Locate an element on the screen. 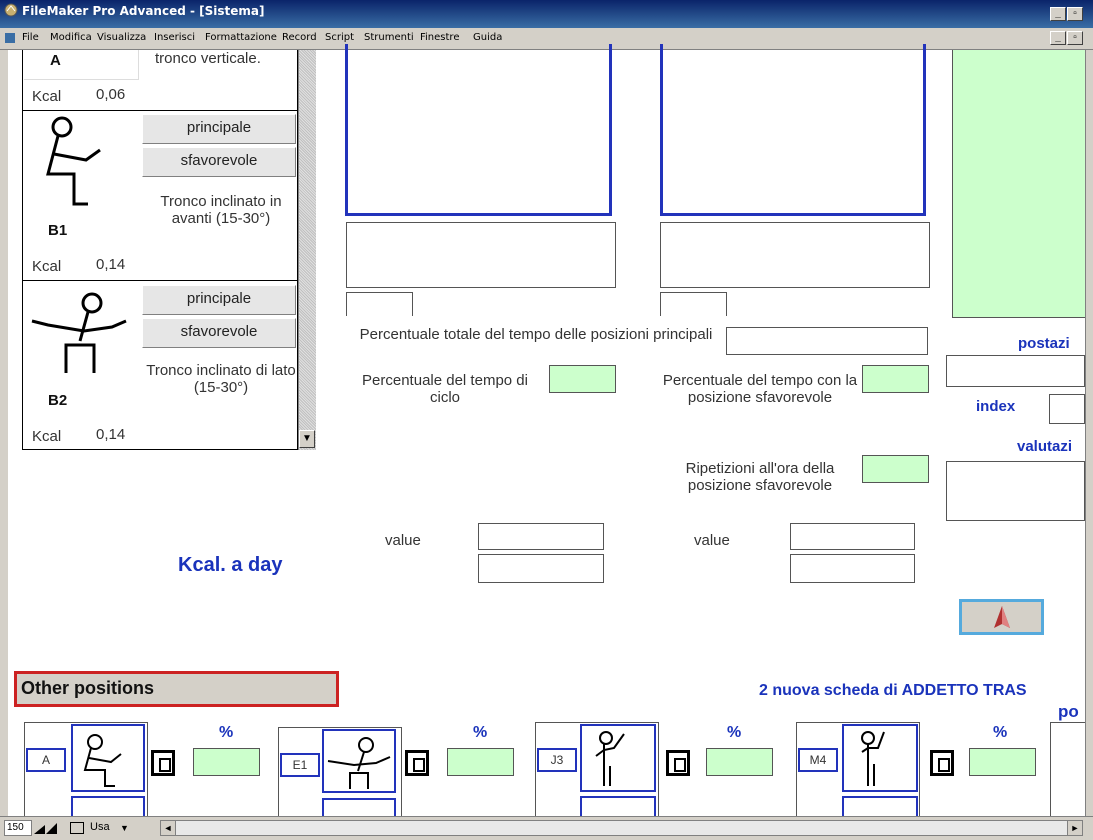  menu-formattazione: Formattazione is located at coordinates (241, 37).